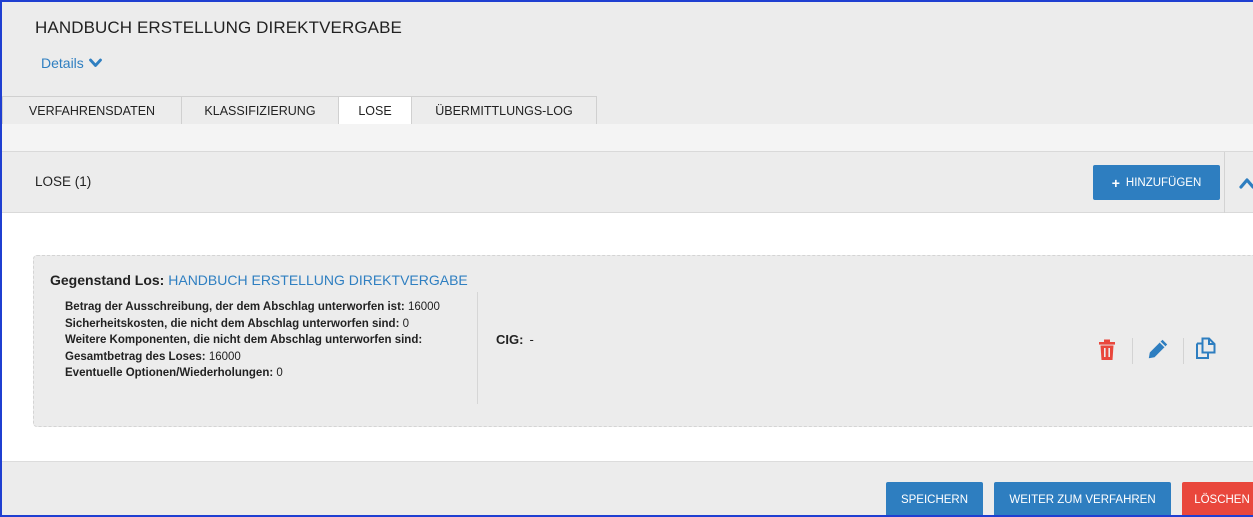 The height and width of the screenshot is (517, 1253). I want to click on add-button-label: HINZUFÜGEN, so click(1163, 182).